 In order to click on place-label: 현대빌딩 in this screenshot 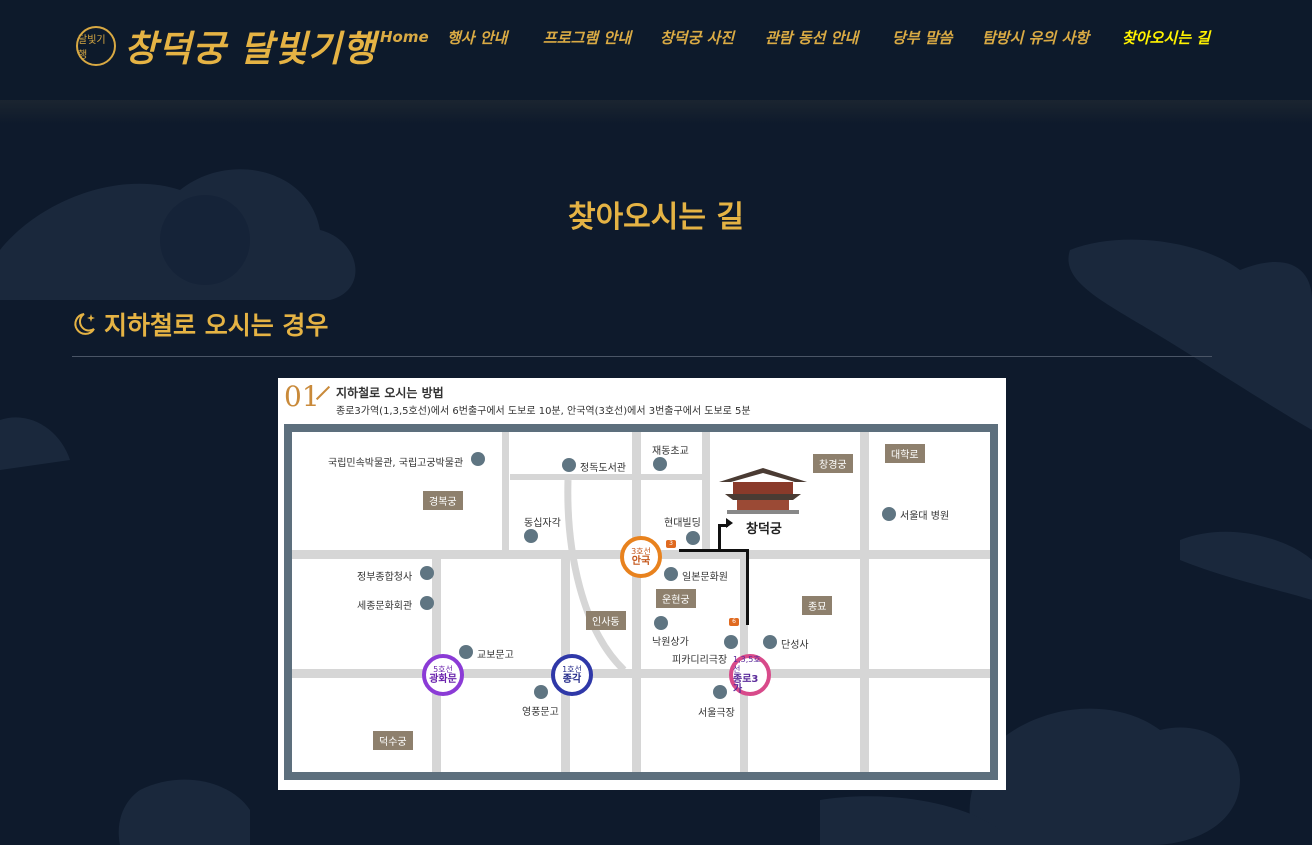, I will do `click(682, 523)`.